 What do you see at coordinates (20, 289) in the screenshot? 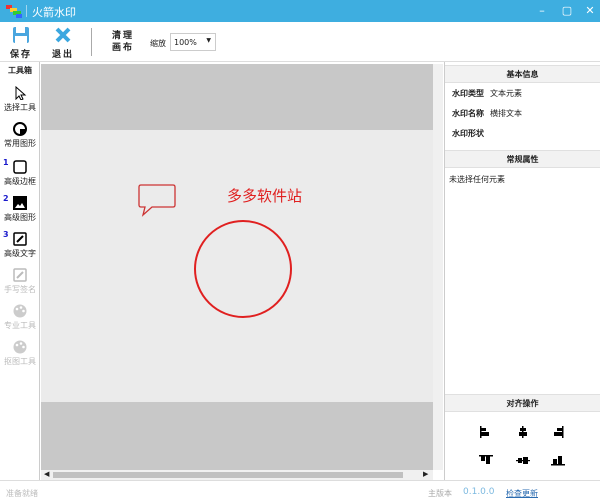
I see `tool-label: 手写签名` at bounding box center [20, 289].